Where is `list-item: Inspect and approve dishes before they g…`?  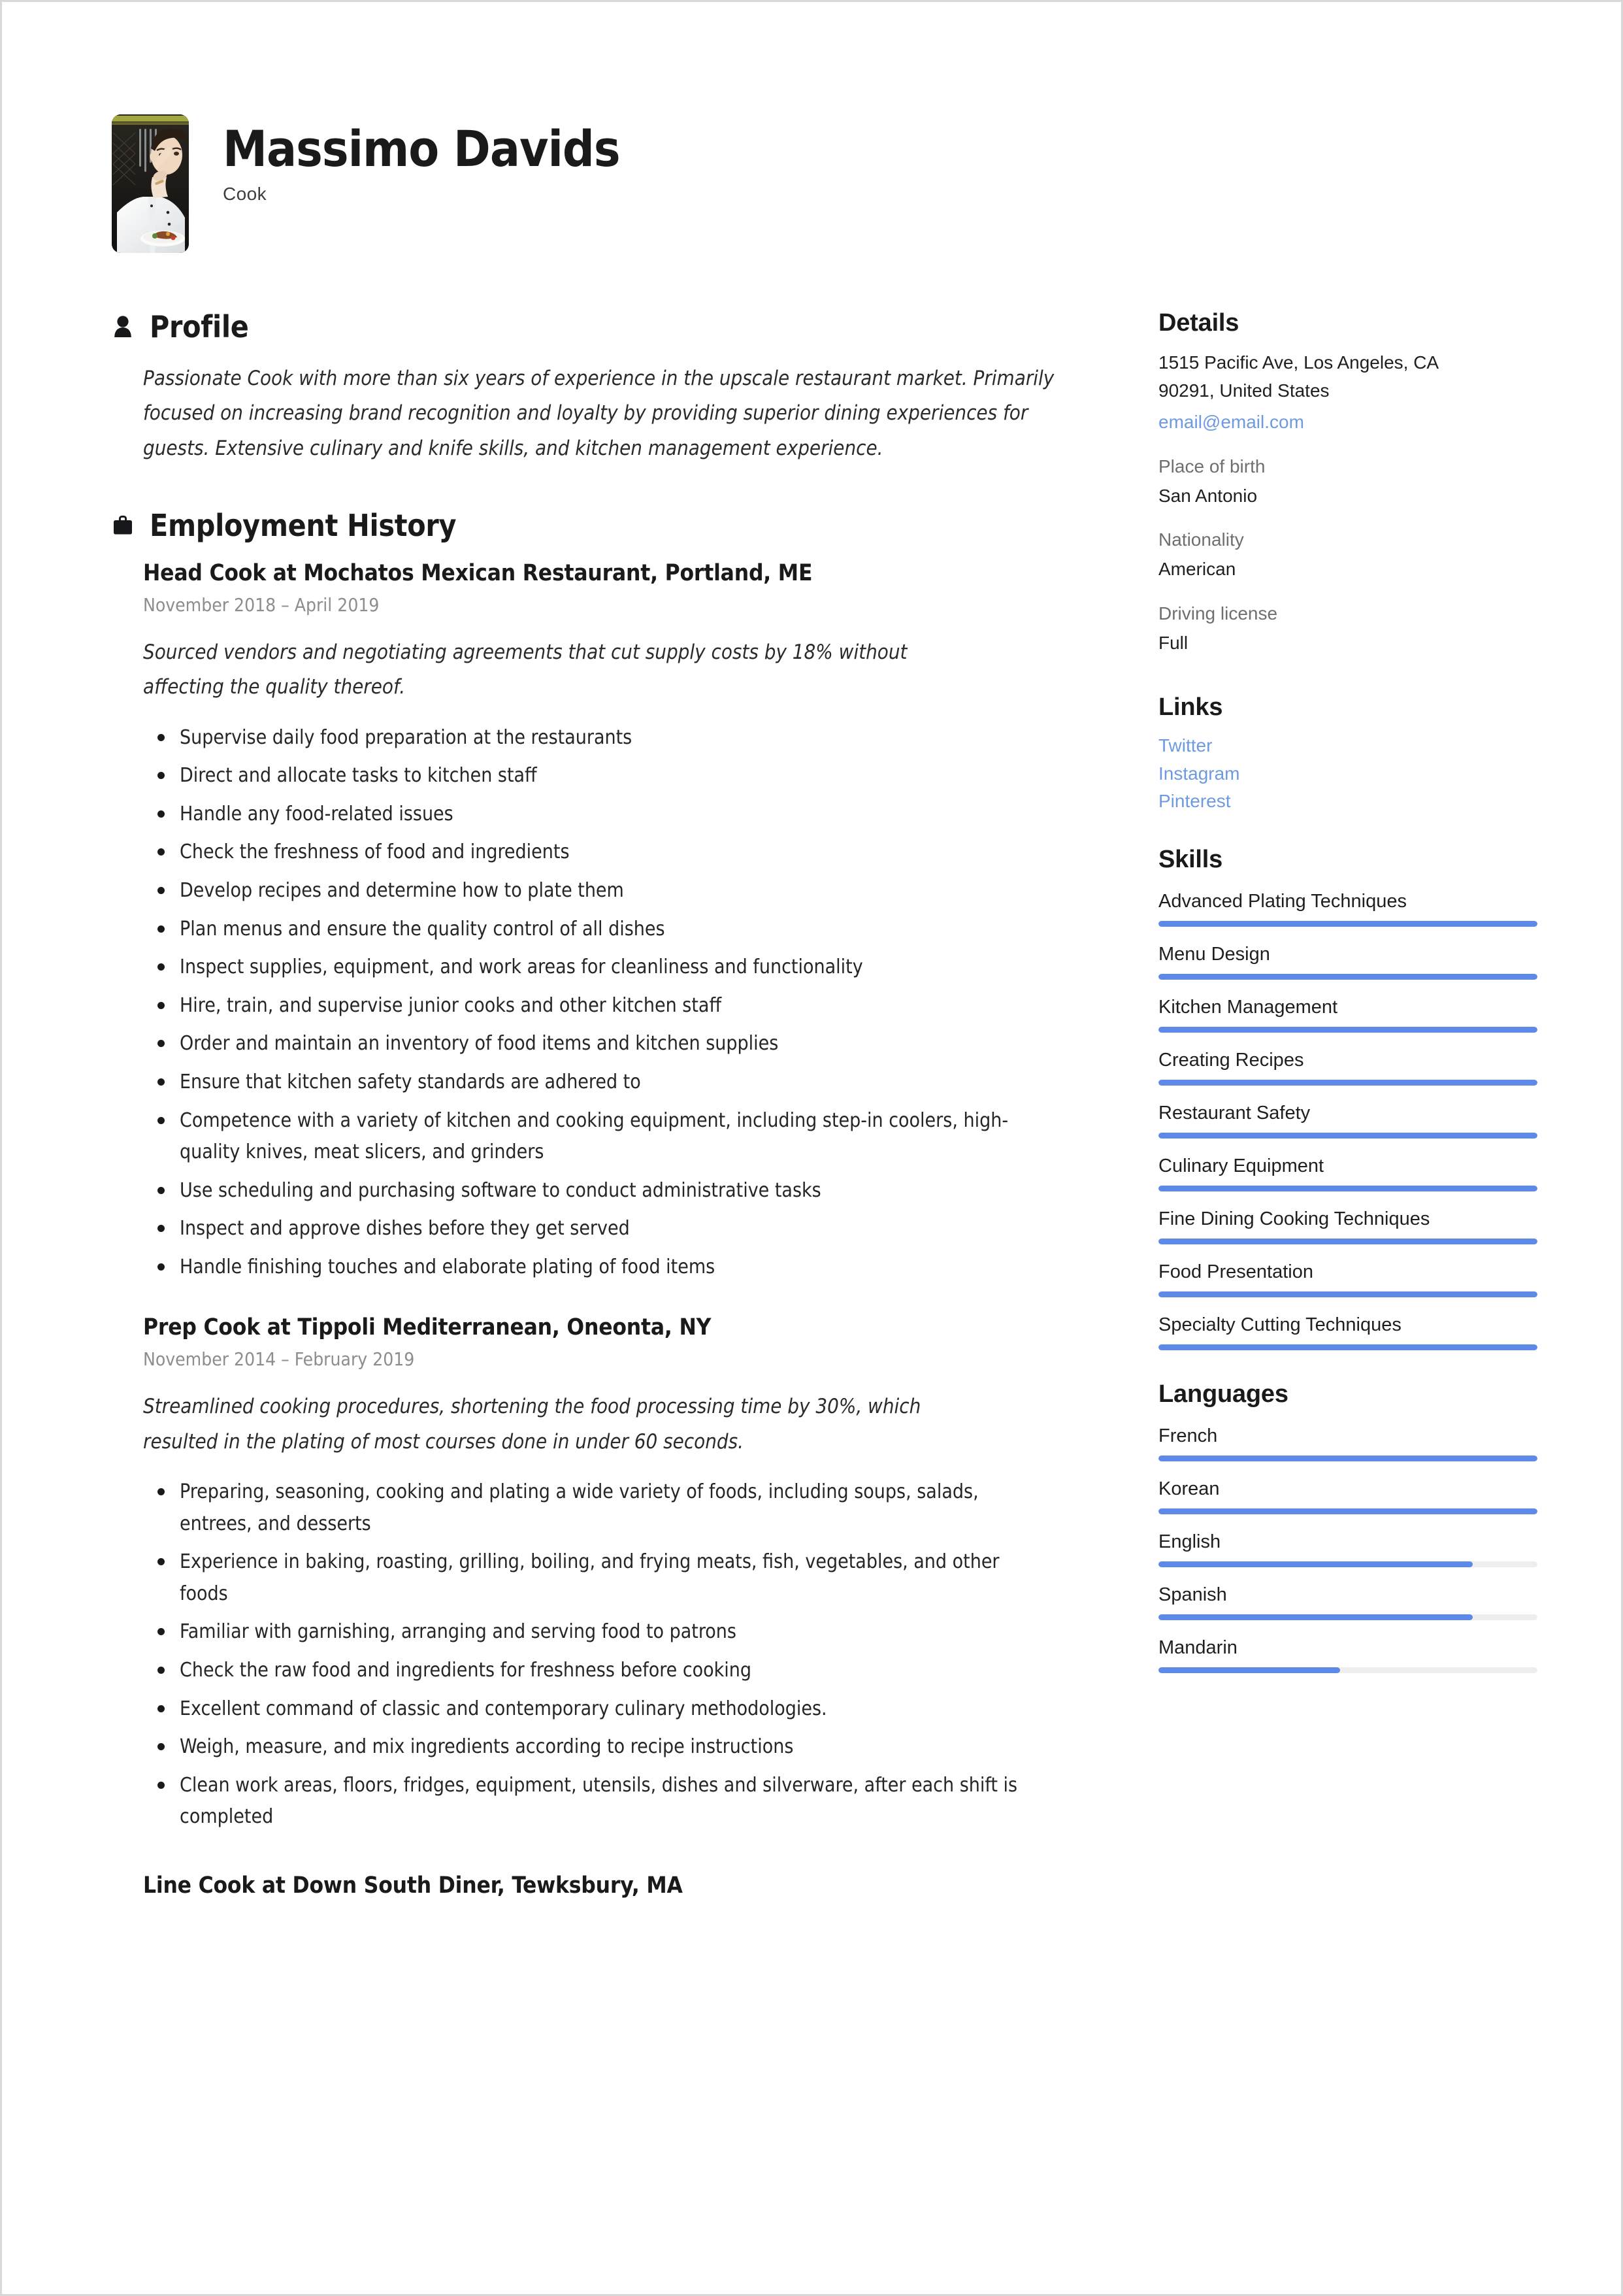 list-item: Inspect and approve dishes before they g… is located at coordinates (597, 1229).